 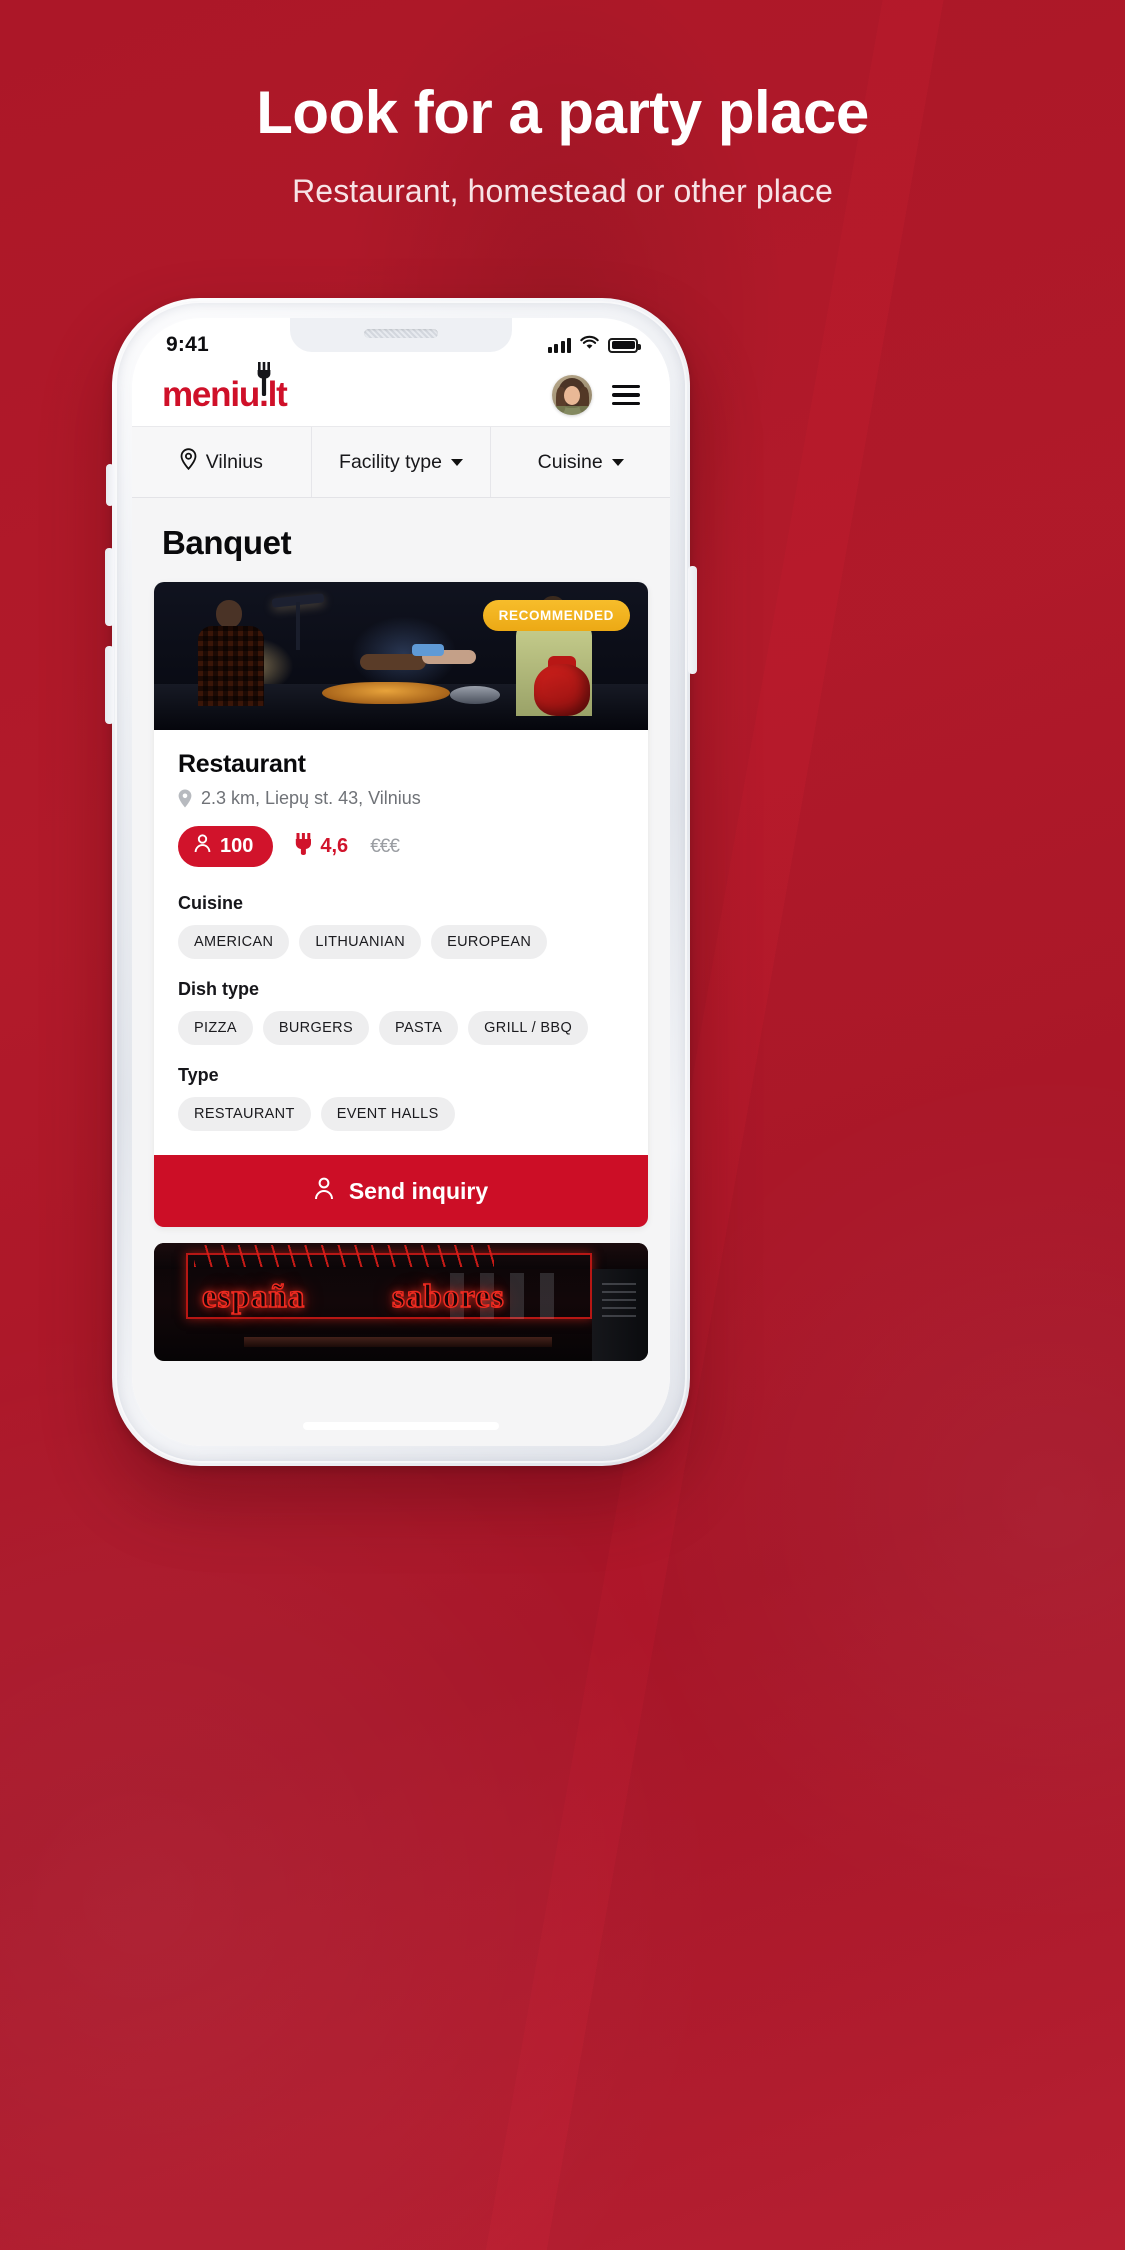 I want to click on group-cuisine-tags: AMERICAN LITHUANIAN EUROPEAN, so click(x=401, y=942).